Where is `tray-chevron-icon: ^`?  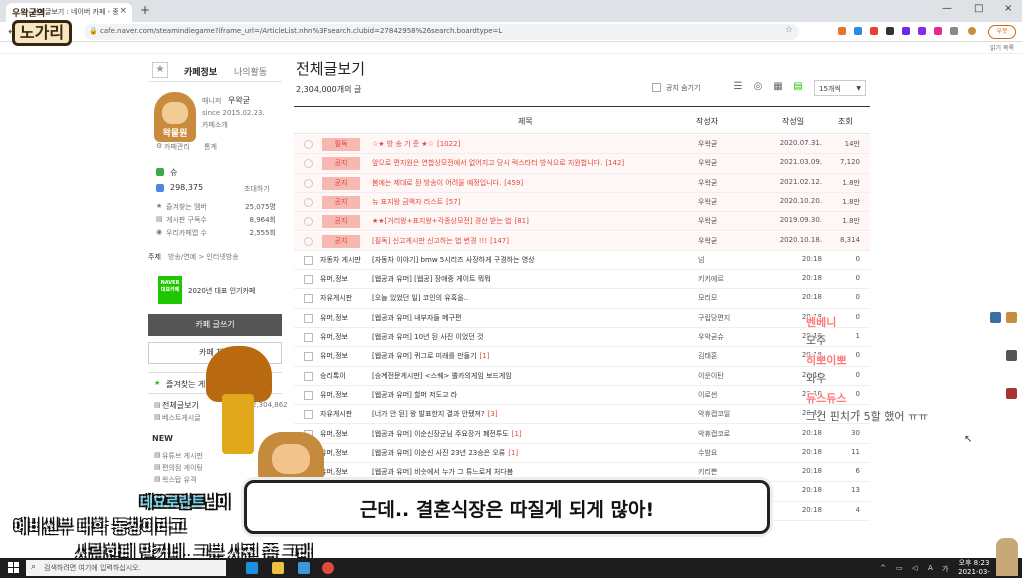 tray-chevron-icon: ^ is located at coordinates (883, 568).